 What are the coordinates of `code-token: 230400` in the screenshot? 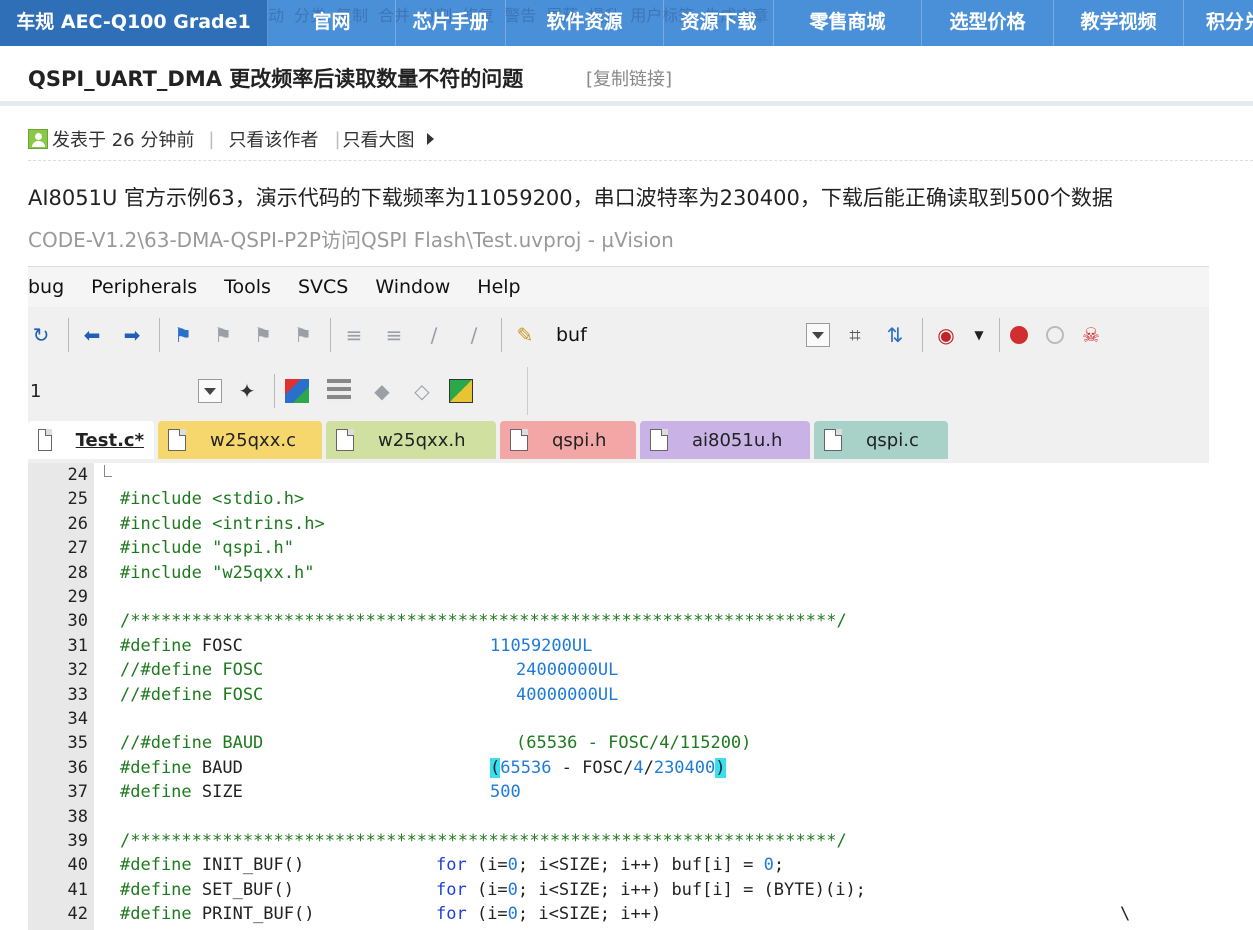 It's located at (684, 767).